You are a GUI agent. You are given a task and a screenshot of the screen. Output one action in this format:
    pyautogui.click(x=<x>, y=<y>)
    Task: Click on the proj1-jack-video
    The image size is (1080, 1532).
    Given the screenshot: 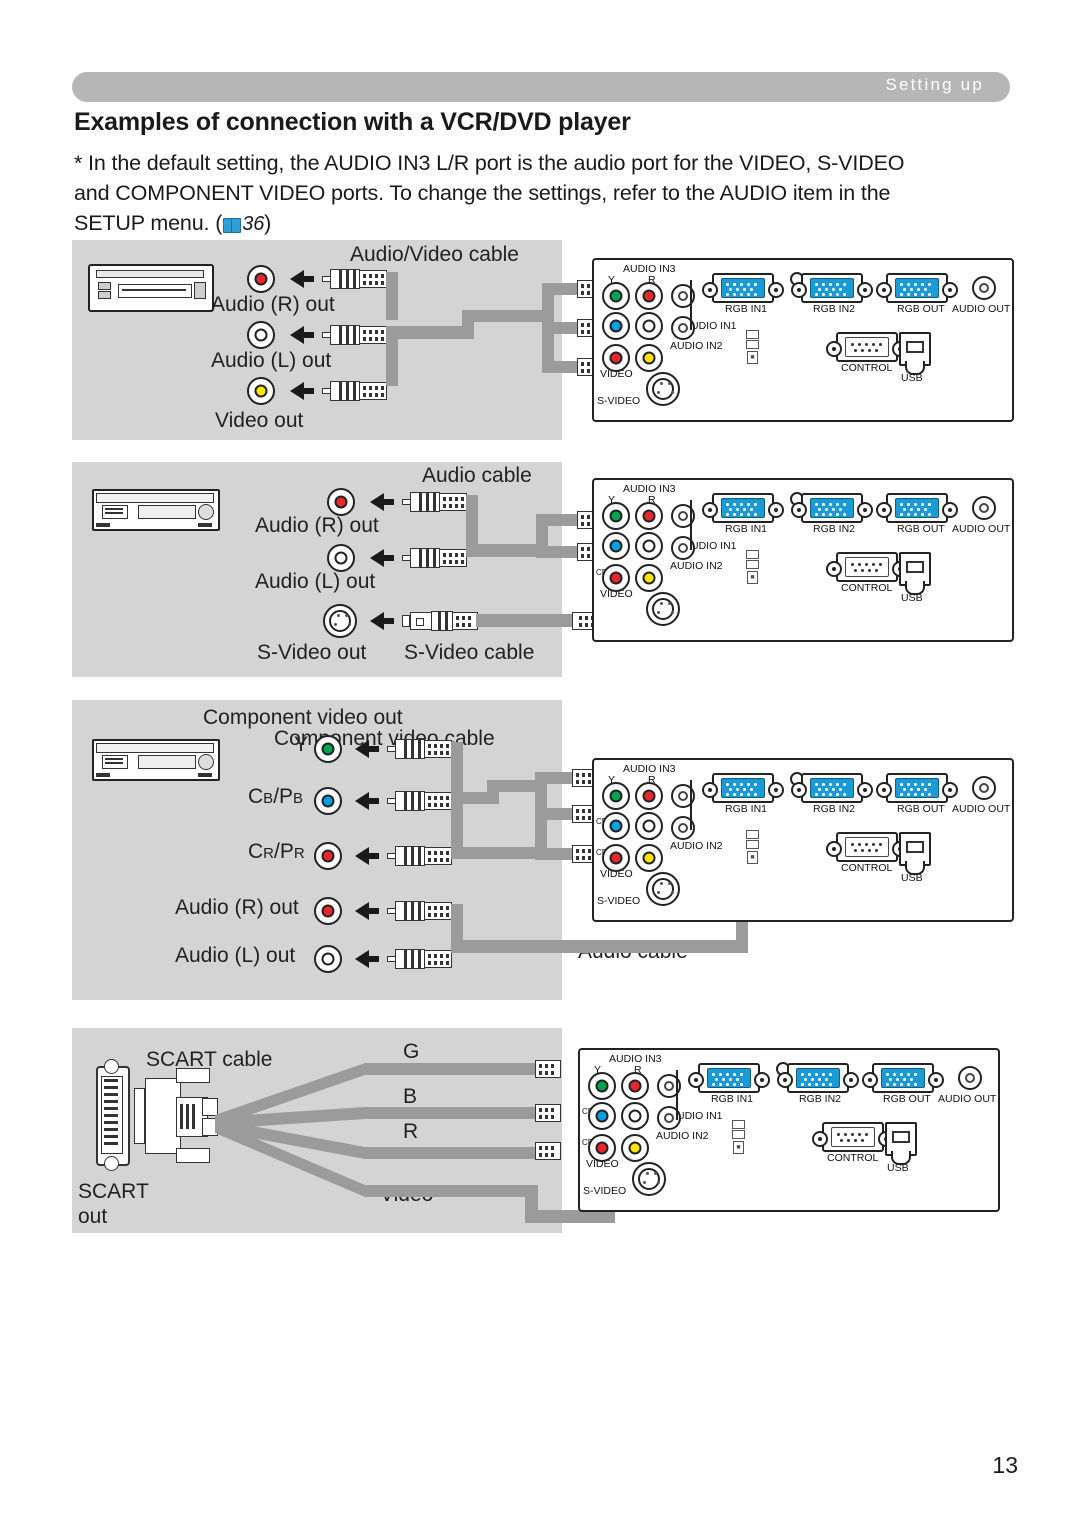 What is the action you would take?
    pyautogui.click(x=649, y=358)
    